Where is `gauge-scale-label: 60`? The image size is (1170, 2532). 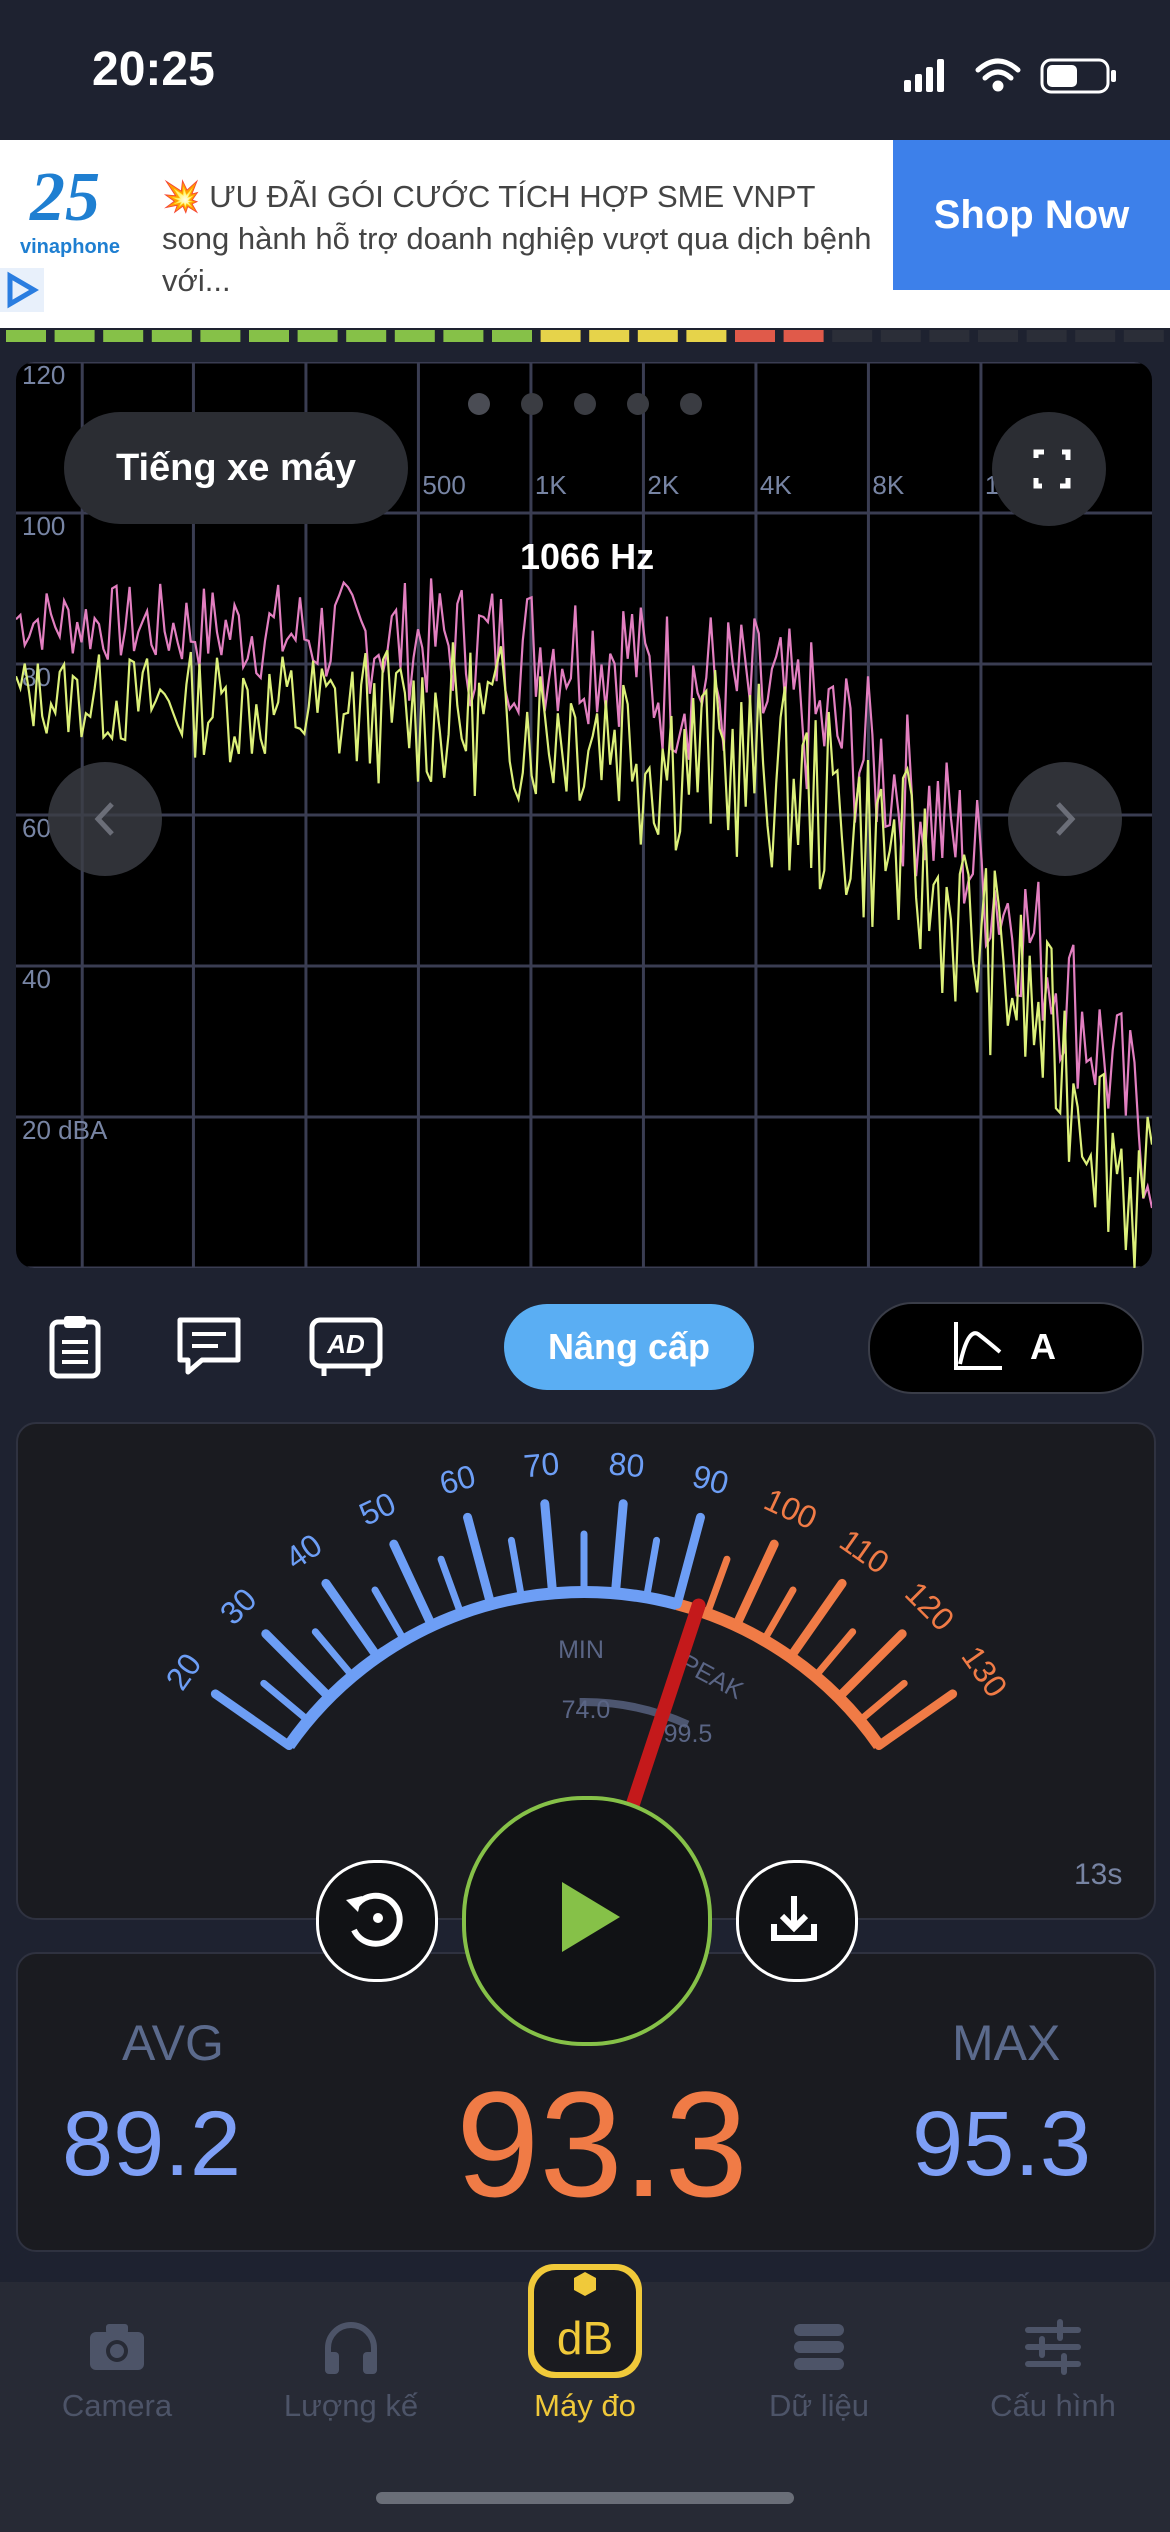
gauge-scale-label: 60 is located at coordinates (458, 1480).